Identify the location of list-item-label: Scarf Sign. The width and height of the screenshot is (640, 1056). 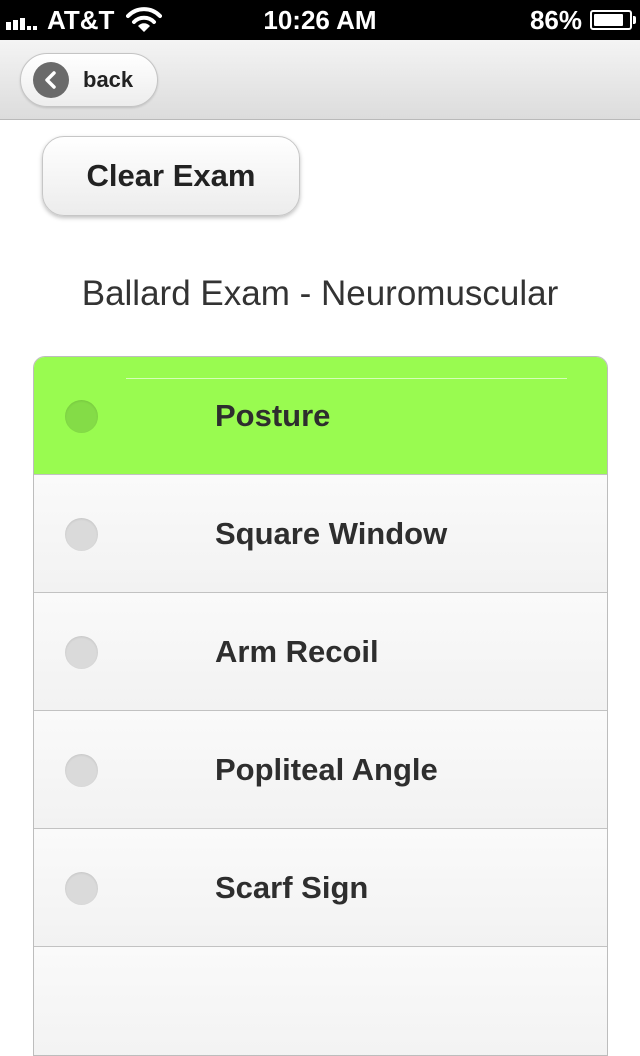
(292, 887).